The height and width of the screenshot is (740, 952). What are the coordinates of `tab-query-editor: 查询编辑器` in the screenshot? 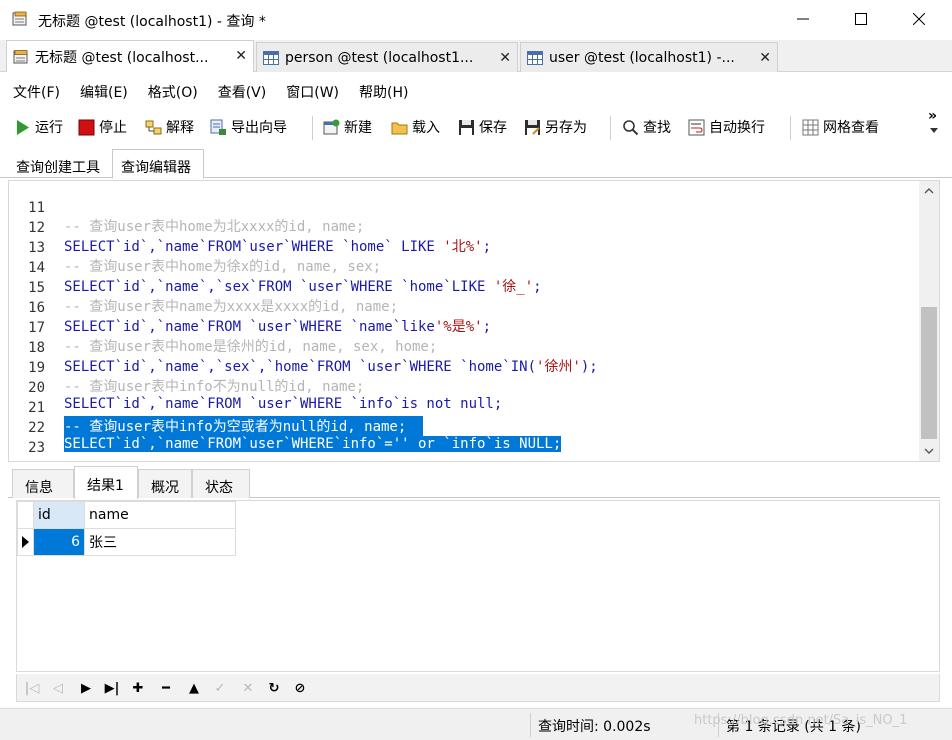 It's located at (158, 164).